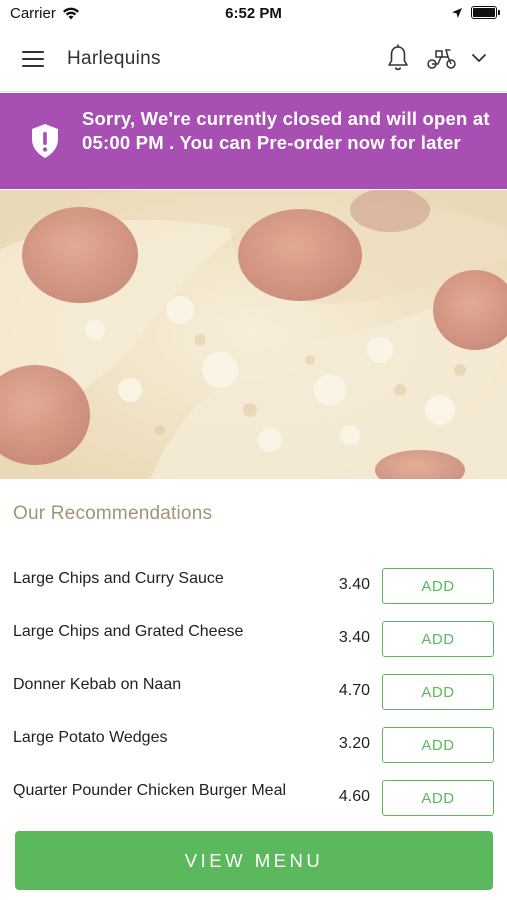 This screenshot has width=507, height=900. I want to click on view-menu-button: VIEW MENU, so click(254, 860).